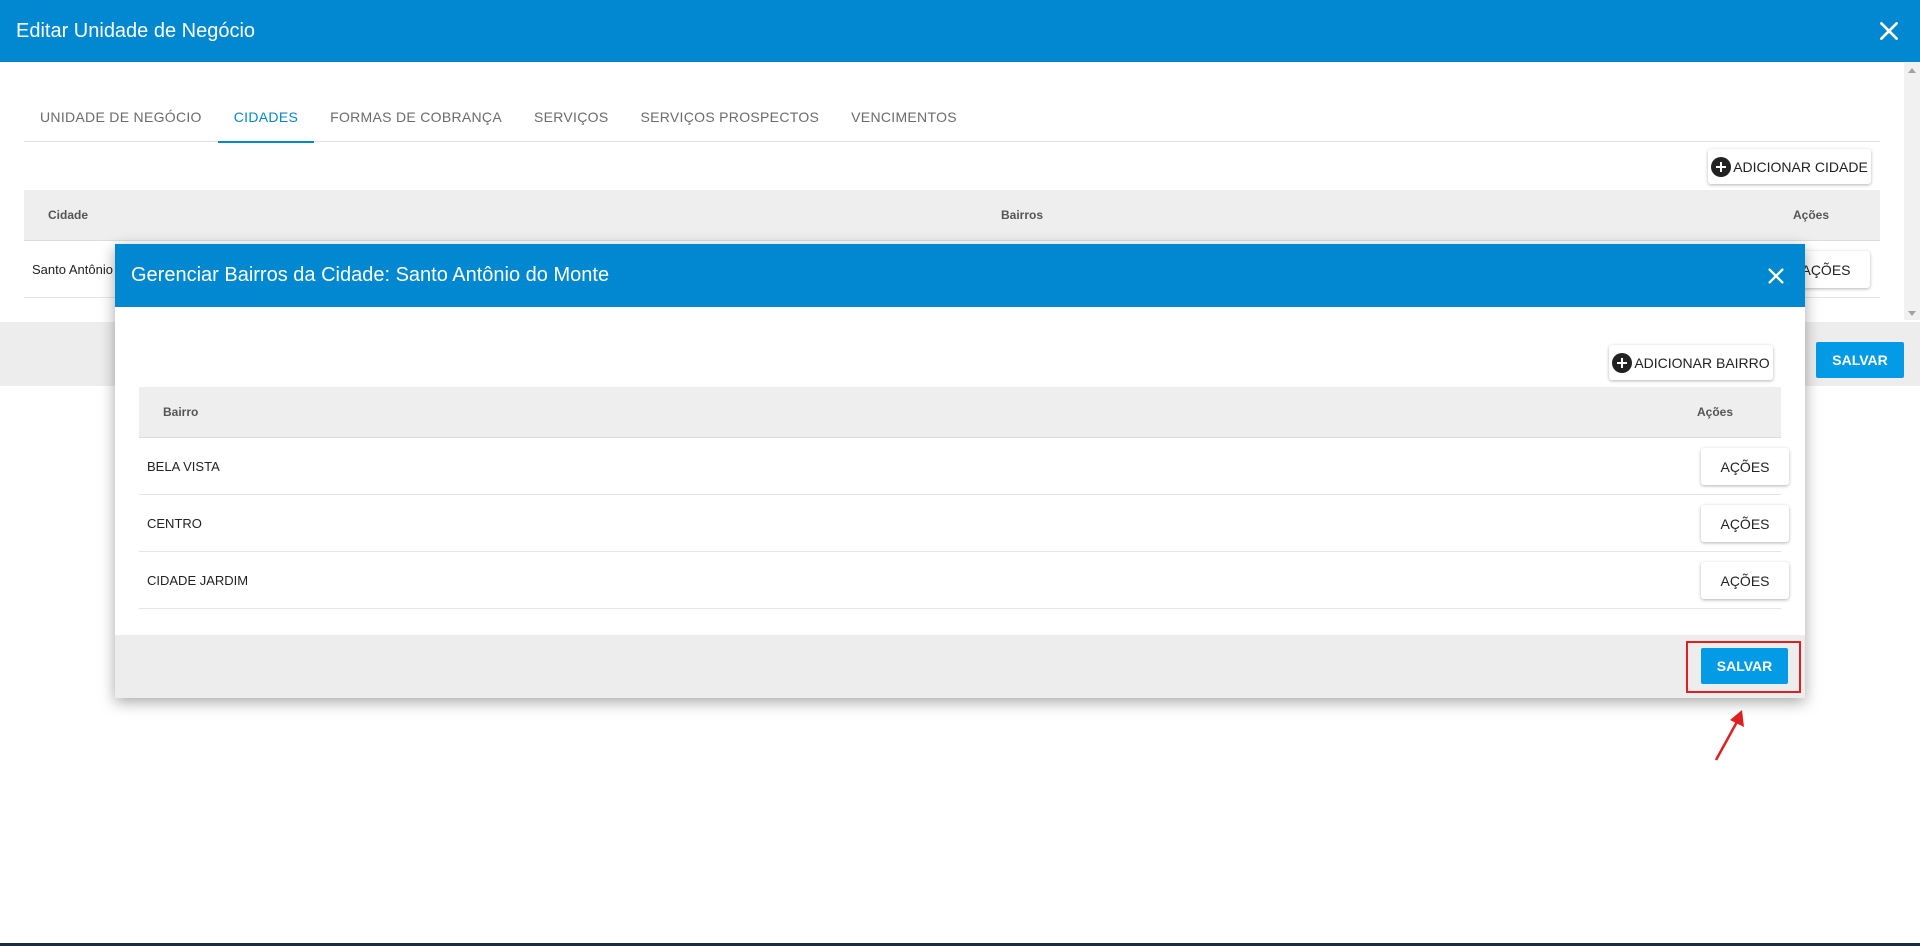 This screenshot has width=1920, height=946. I want to click on add-city-label: ADICIONAR CIDADE, so click(1800, 166).